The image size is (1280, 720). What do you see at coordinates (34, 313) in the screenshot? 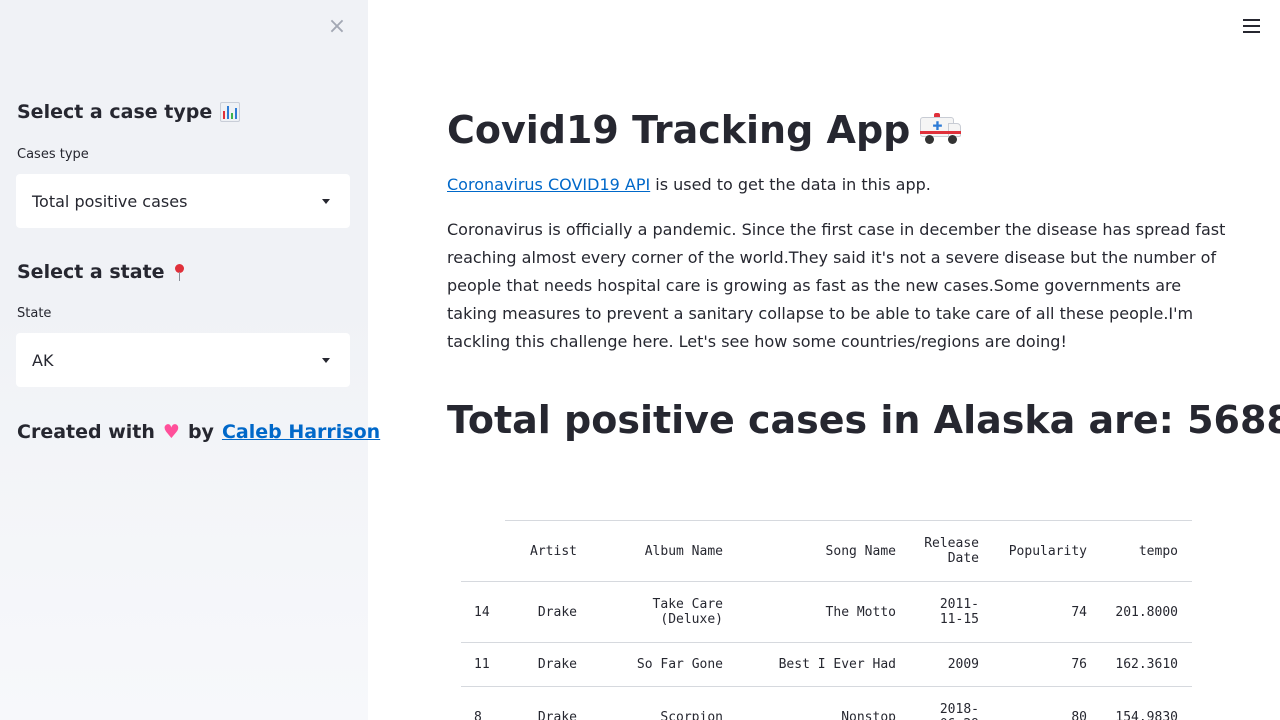
I see `state-label: State` at bounding box center [34, 313].